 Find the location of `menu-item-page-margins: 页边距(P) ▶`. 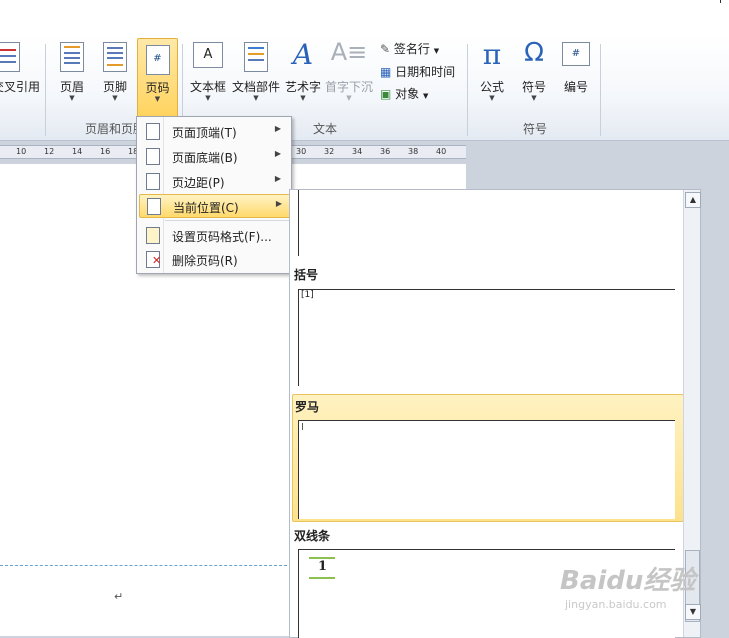

menu-item-page-margins: 页边距(P) ▶ is located at coordinates (214, 181).